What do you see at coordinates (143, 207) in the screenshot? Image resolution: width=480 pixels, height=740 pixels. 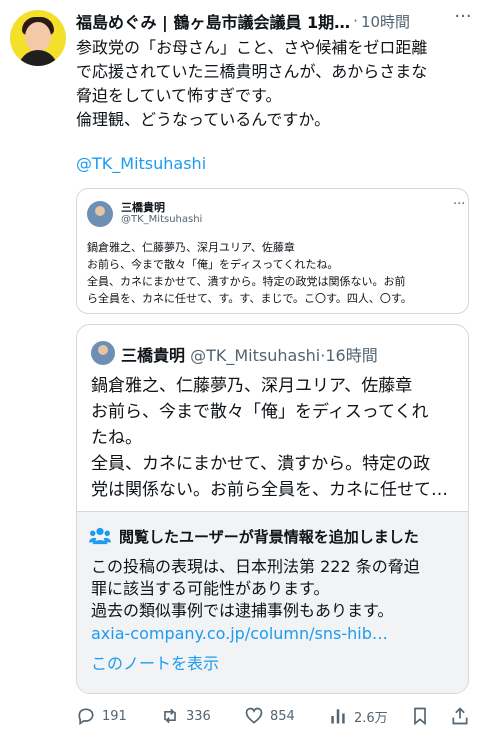 I see `embedded-author-name: 三橋貴明` at bounding box center [143, 207].